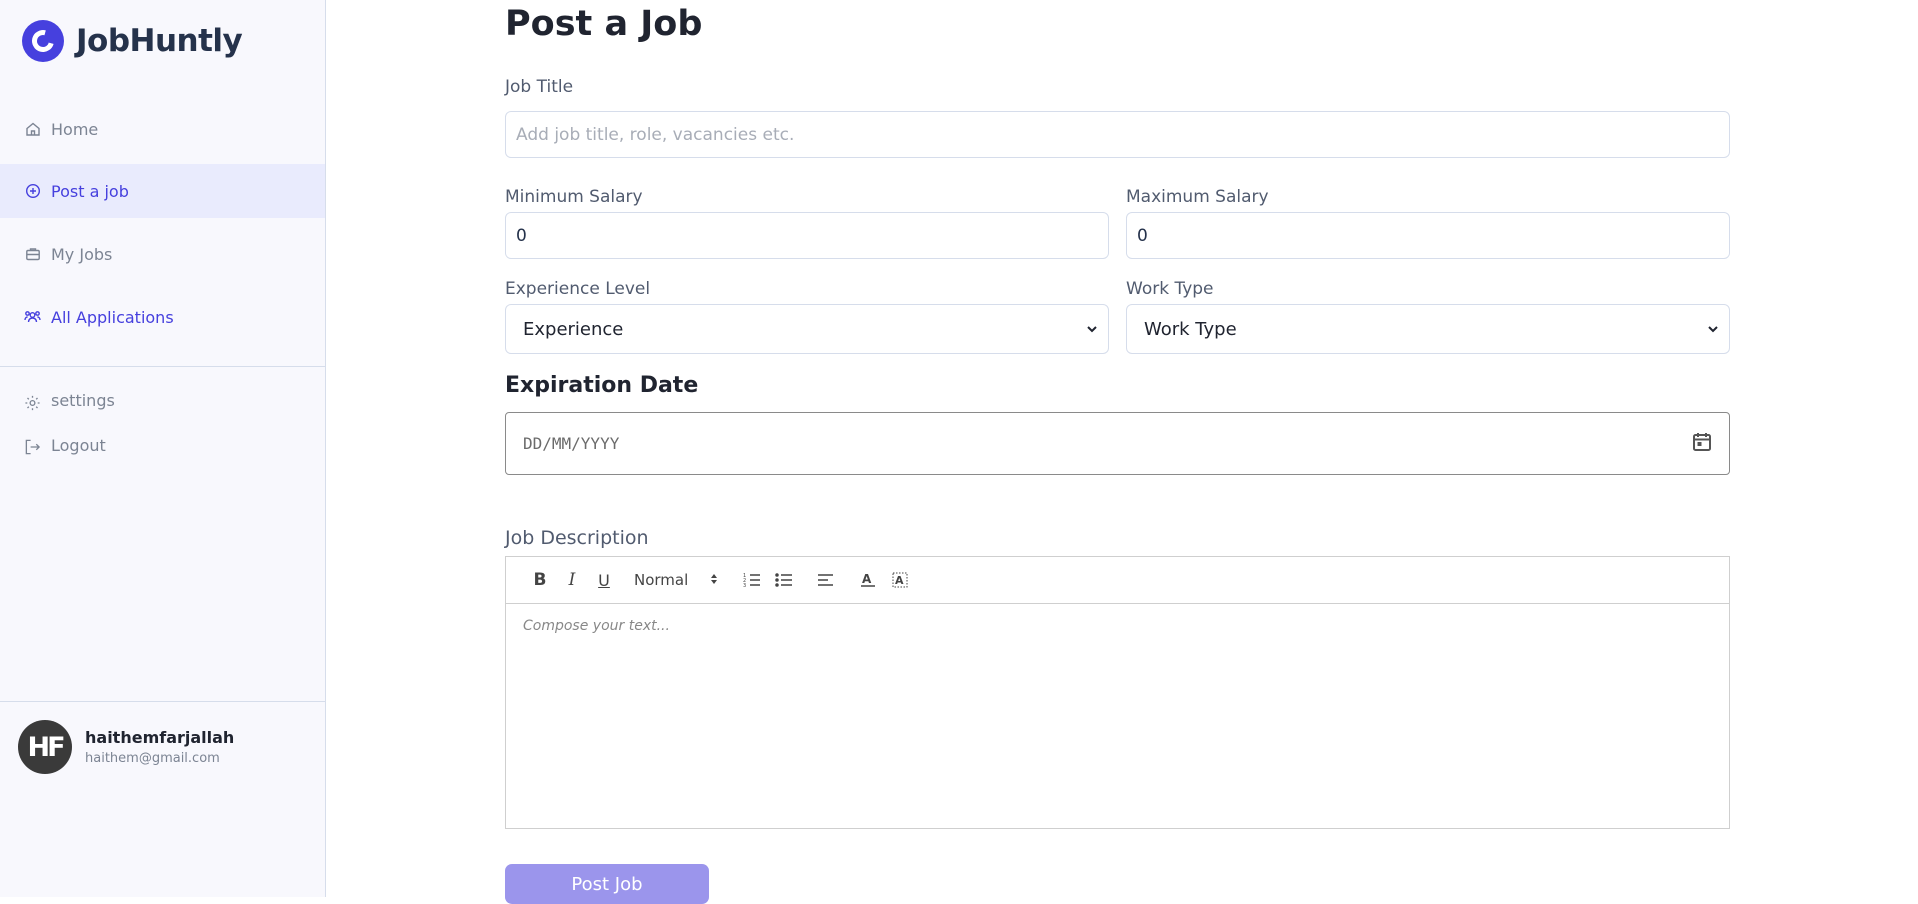 This screenshot has width=1918, height=904. I want to click on user-name: haithemfarjallah, so click(160, 737).